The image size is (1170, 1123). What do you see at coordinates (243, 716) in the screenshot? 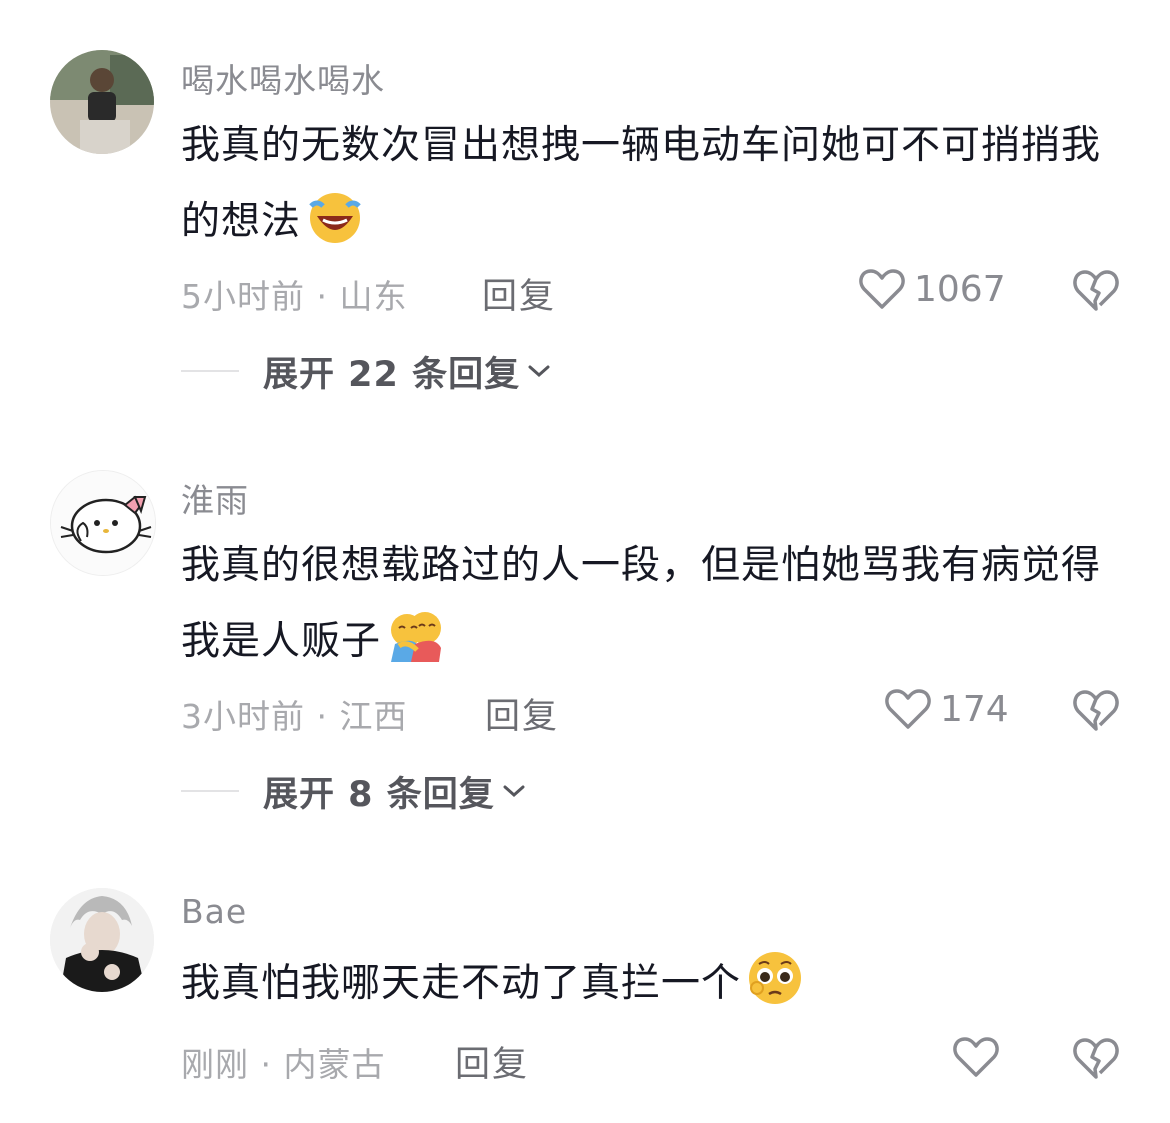
I see `comment-time: 3小时前` at bounding box center [243, 716].